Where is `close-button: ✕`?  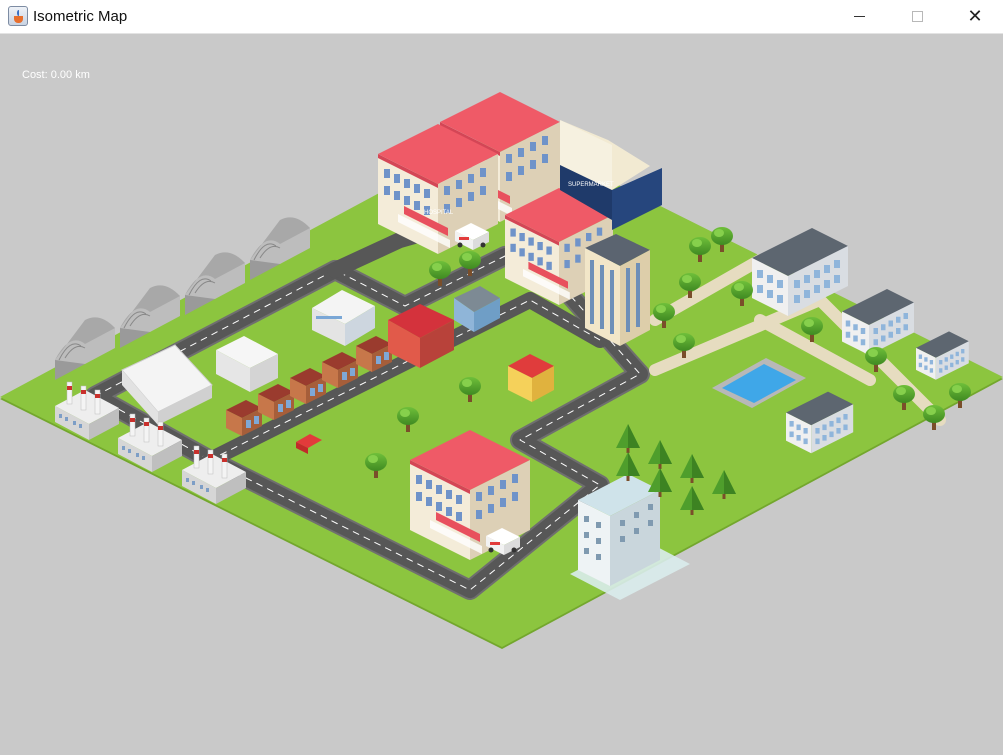
close-button: ✕ is located at coordinates (974, 16).